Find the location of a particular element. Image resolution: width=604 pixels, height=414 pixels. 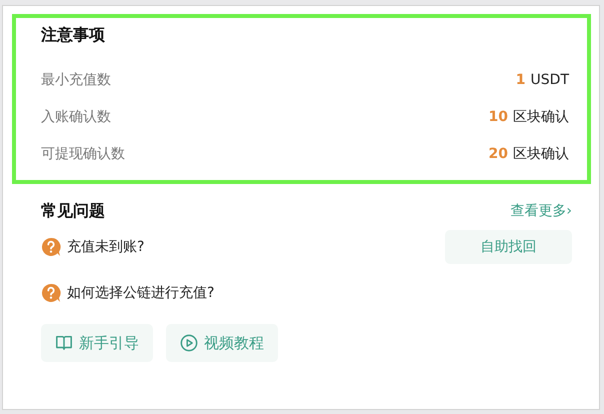

item-label: 入账确认数 is located at coordinates (76, 117).